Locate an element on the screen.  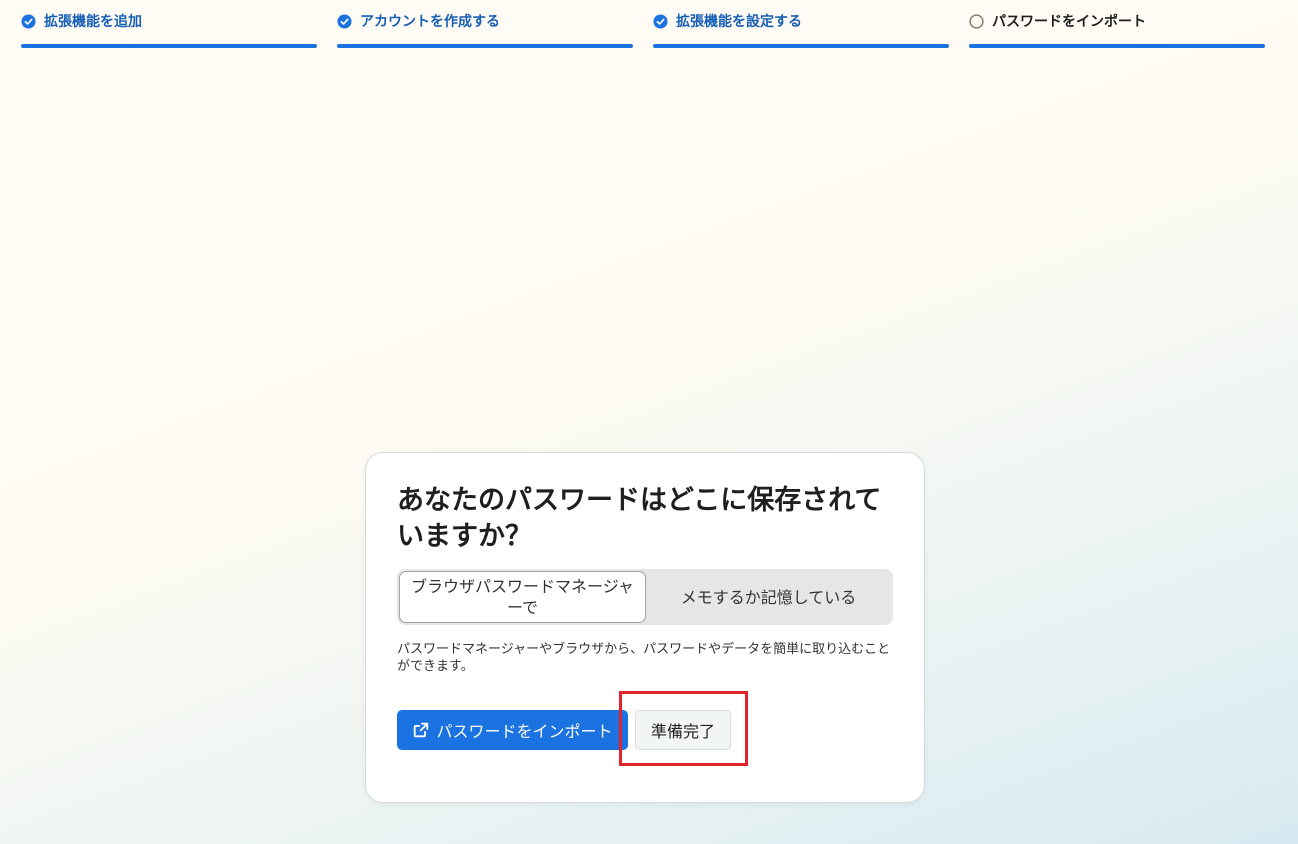
step-header: パスワードをインポート is located at coordinates (1117, 21).